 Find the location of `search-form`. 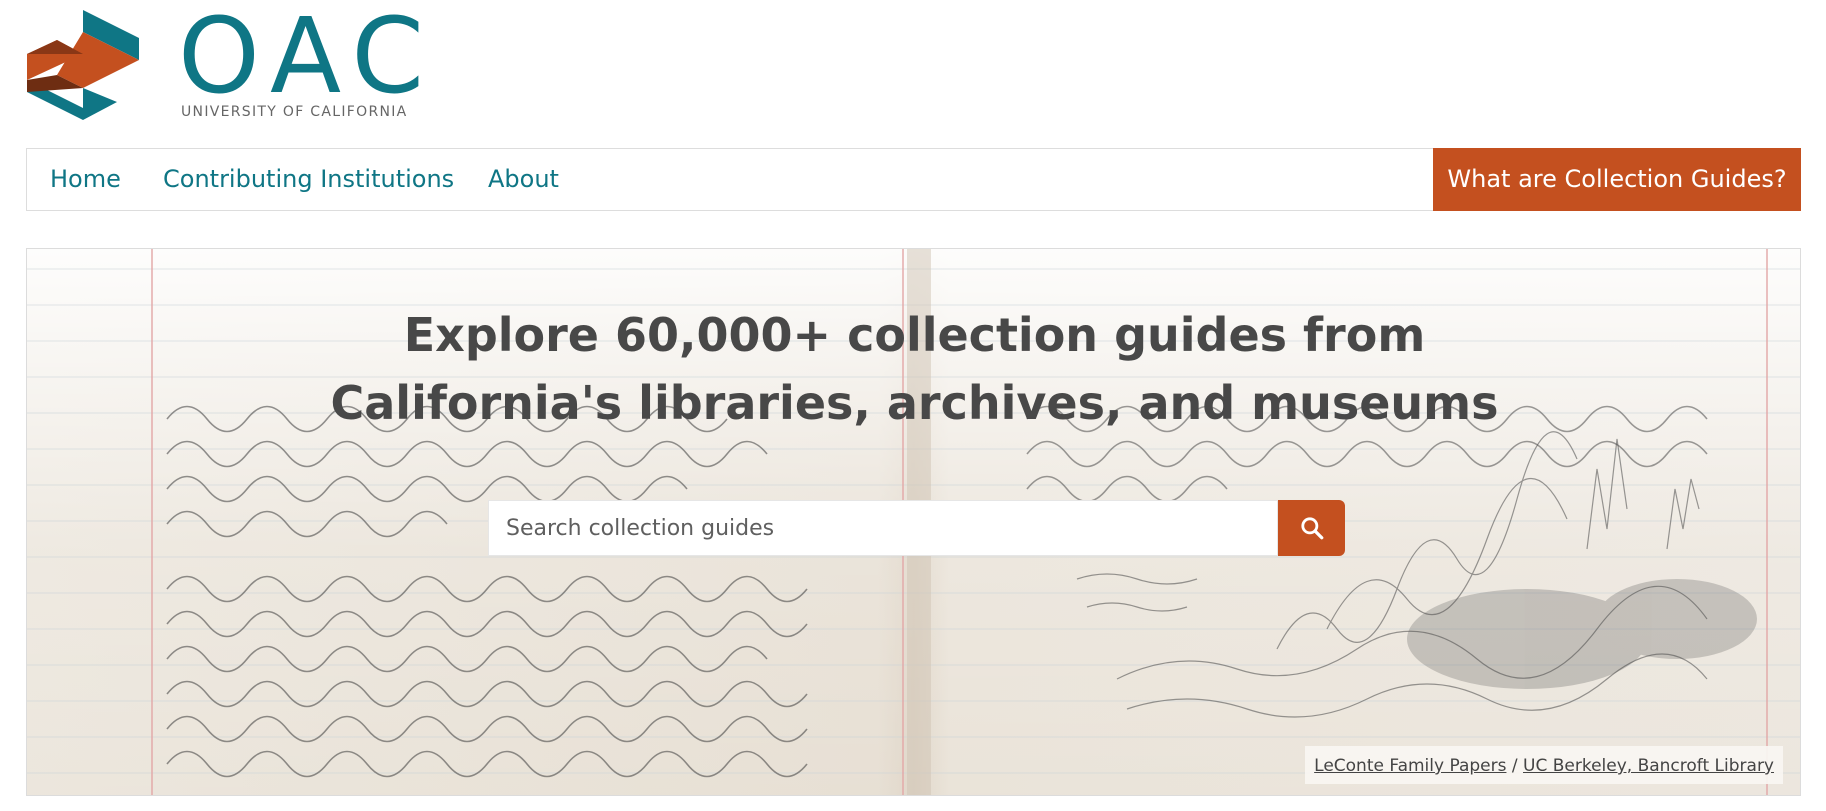

search-form is located at coordinates (916, 528).